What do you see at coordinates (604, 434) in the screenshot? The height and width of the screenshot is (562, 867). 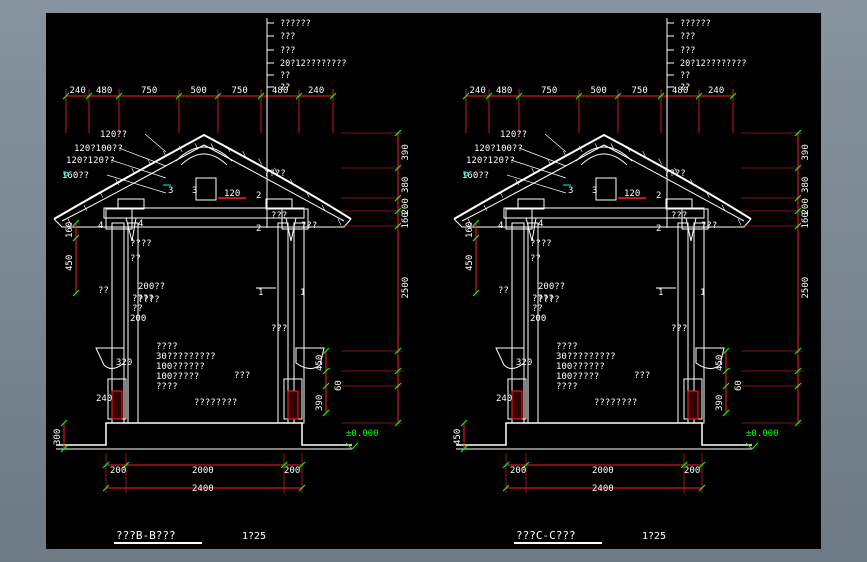 I see `floor-line` at bounding box center [604, 434].